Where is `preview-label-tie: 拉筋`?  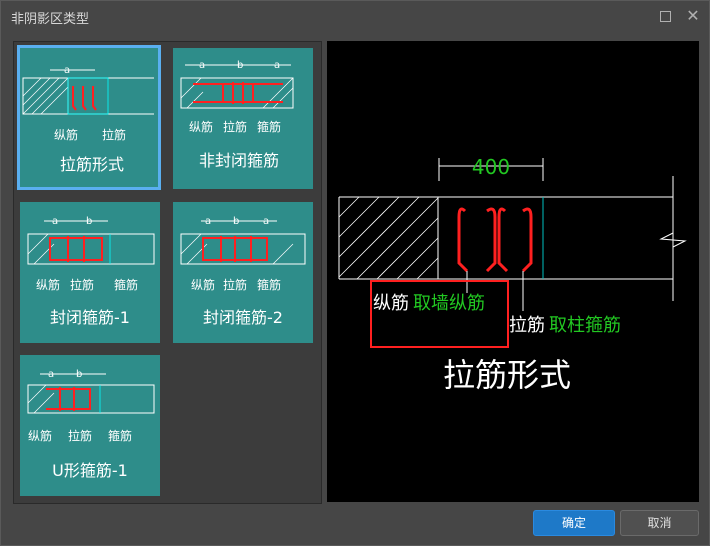 preview-label-tie: 拉筋 is located at coordinates (527, 325).